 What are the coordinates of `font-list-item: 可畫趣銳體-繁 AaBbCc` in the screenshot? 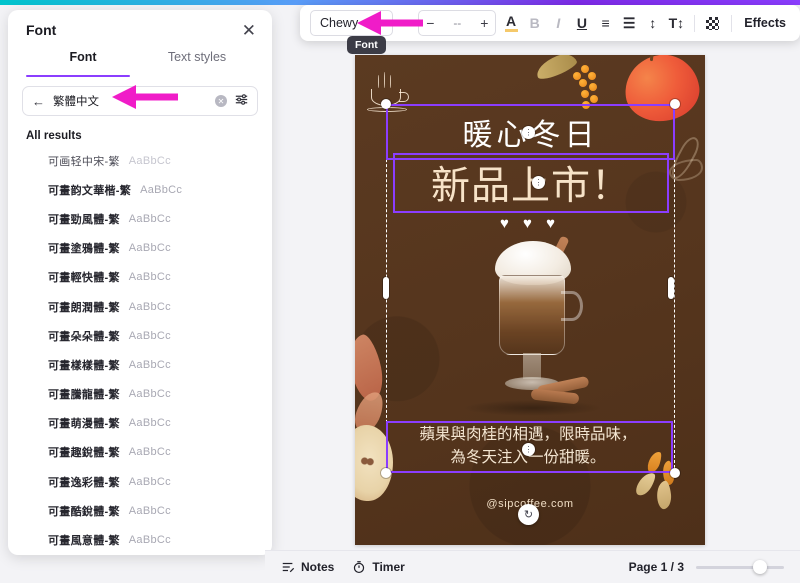 It's located at (160, 452).